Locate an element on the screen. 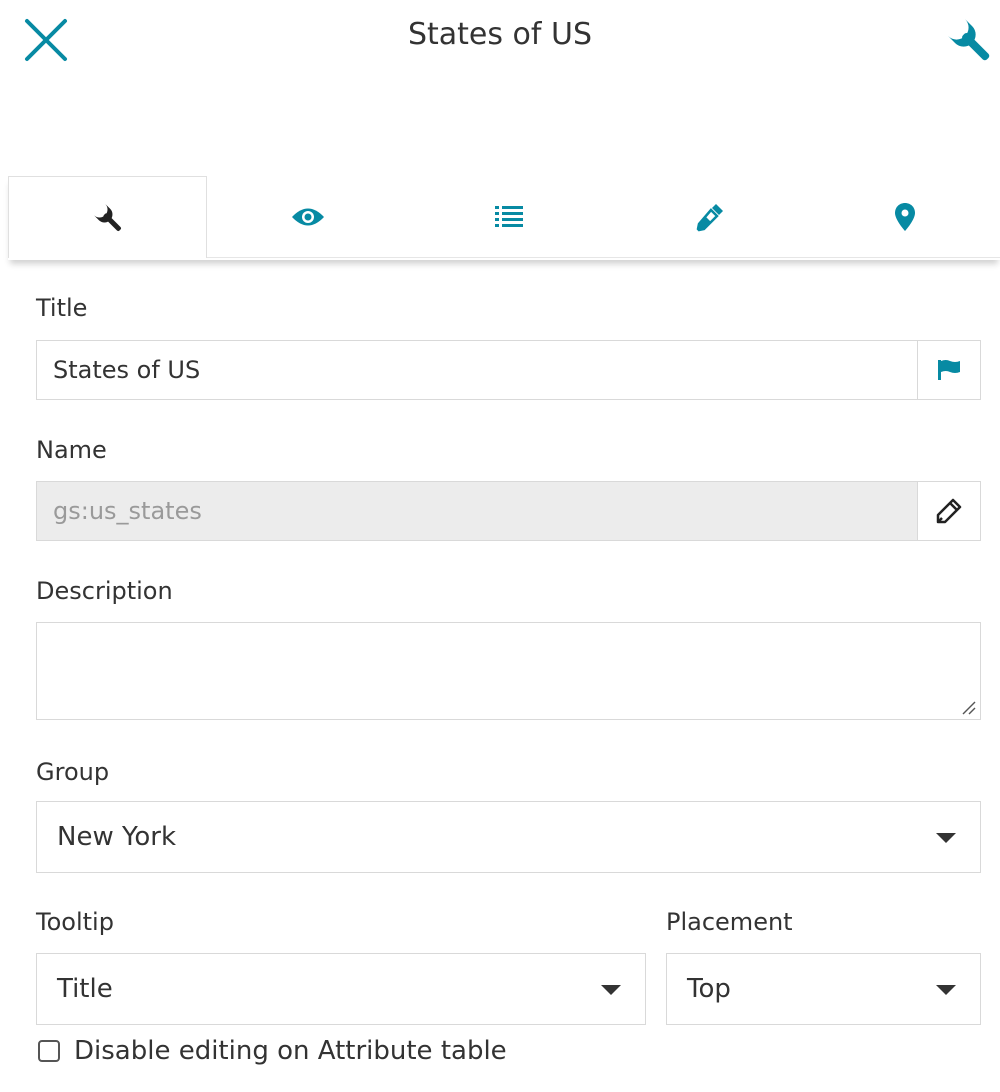 This screenshot has height=1092, width=1000. list-icon is located at coordinates (508, 216).